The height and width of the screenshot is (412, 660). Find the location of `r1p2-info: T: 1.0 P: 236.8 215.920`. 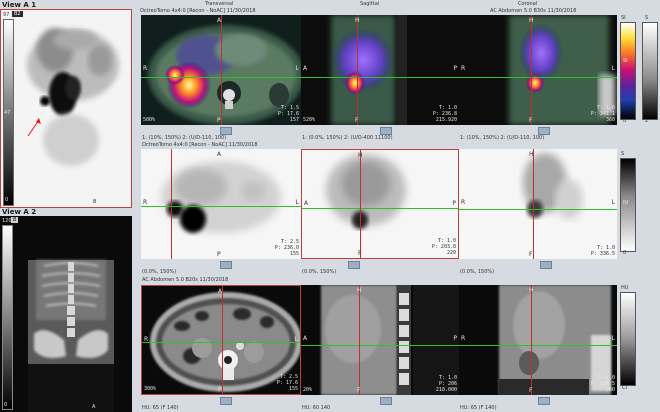

r1p2-info: T: 1.0 P: 236.8 215.920 is located at coordinates (444, 114).